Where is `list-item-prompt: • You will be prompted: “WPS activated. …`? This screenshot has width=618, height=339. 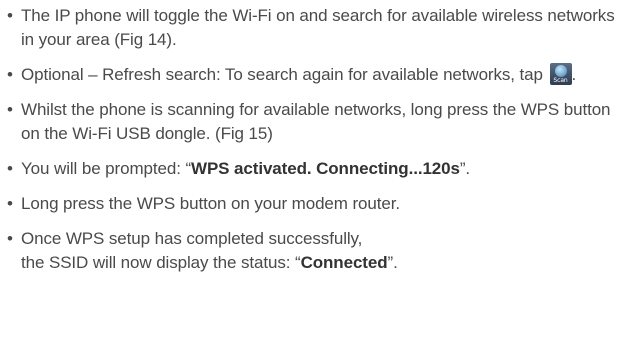 list-item-prompt: • You will be prompted: “WPS activated. … is located at coordinates (312, 169).